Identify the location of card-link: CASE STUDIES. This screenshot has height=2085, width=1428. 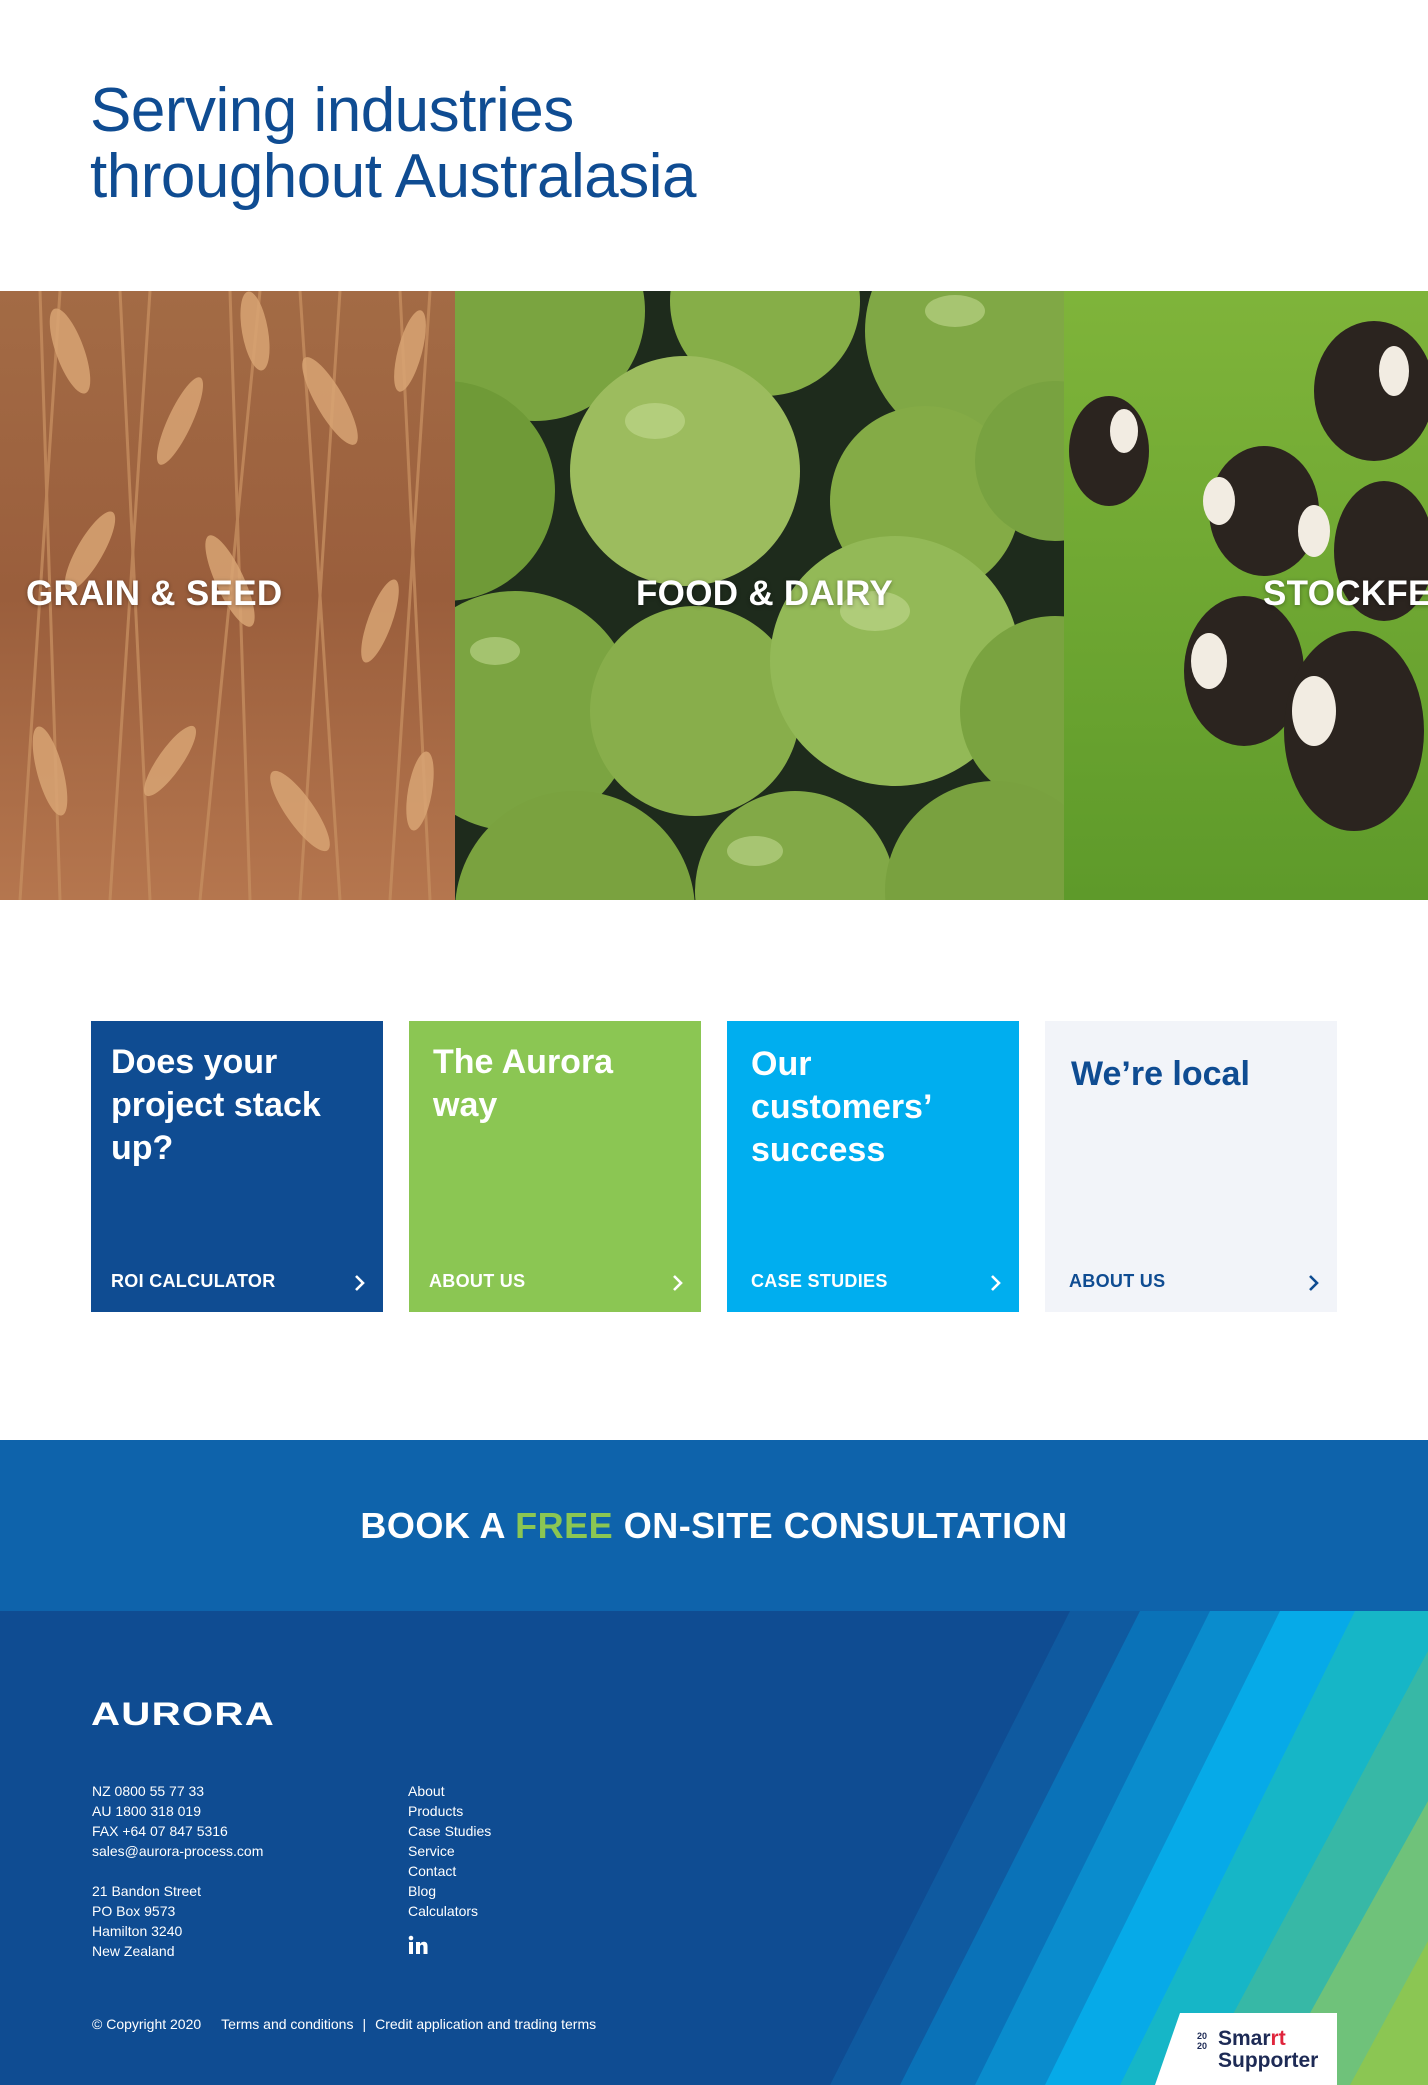
(819, 1281).